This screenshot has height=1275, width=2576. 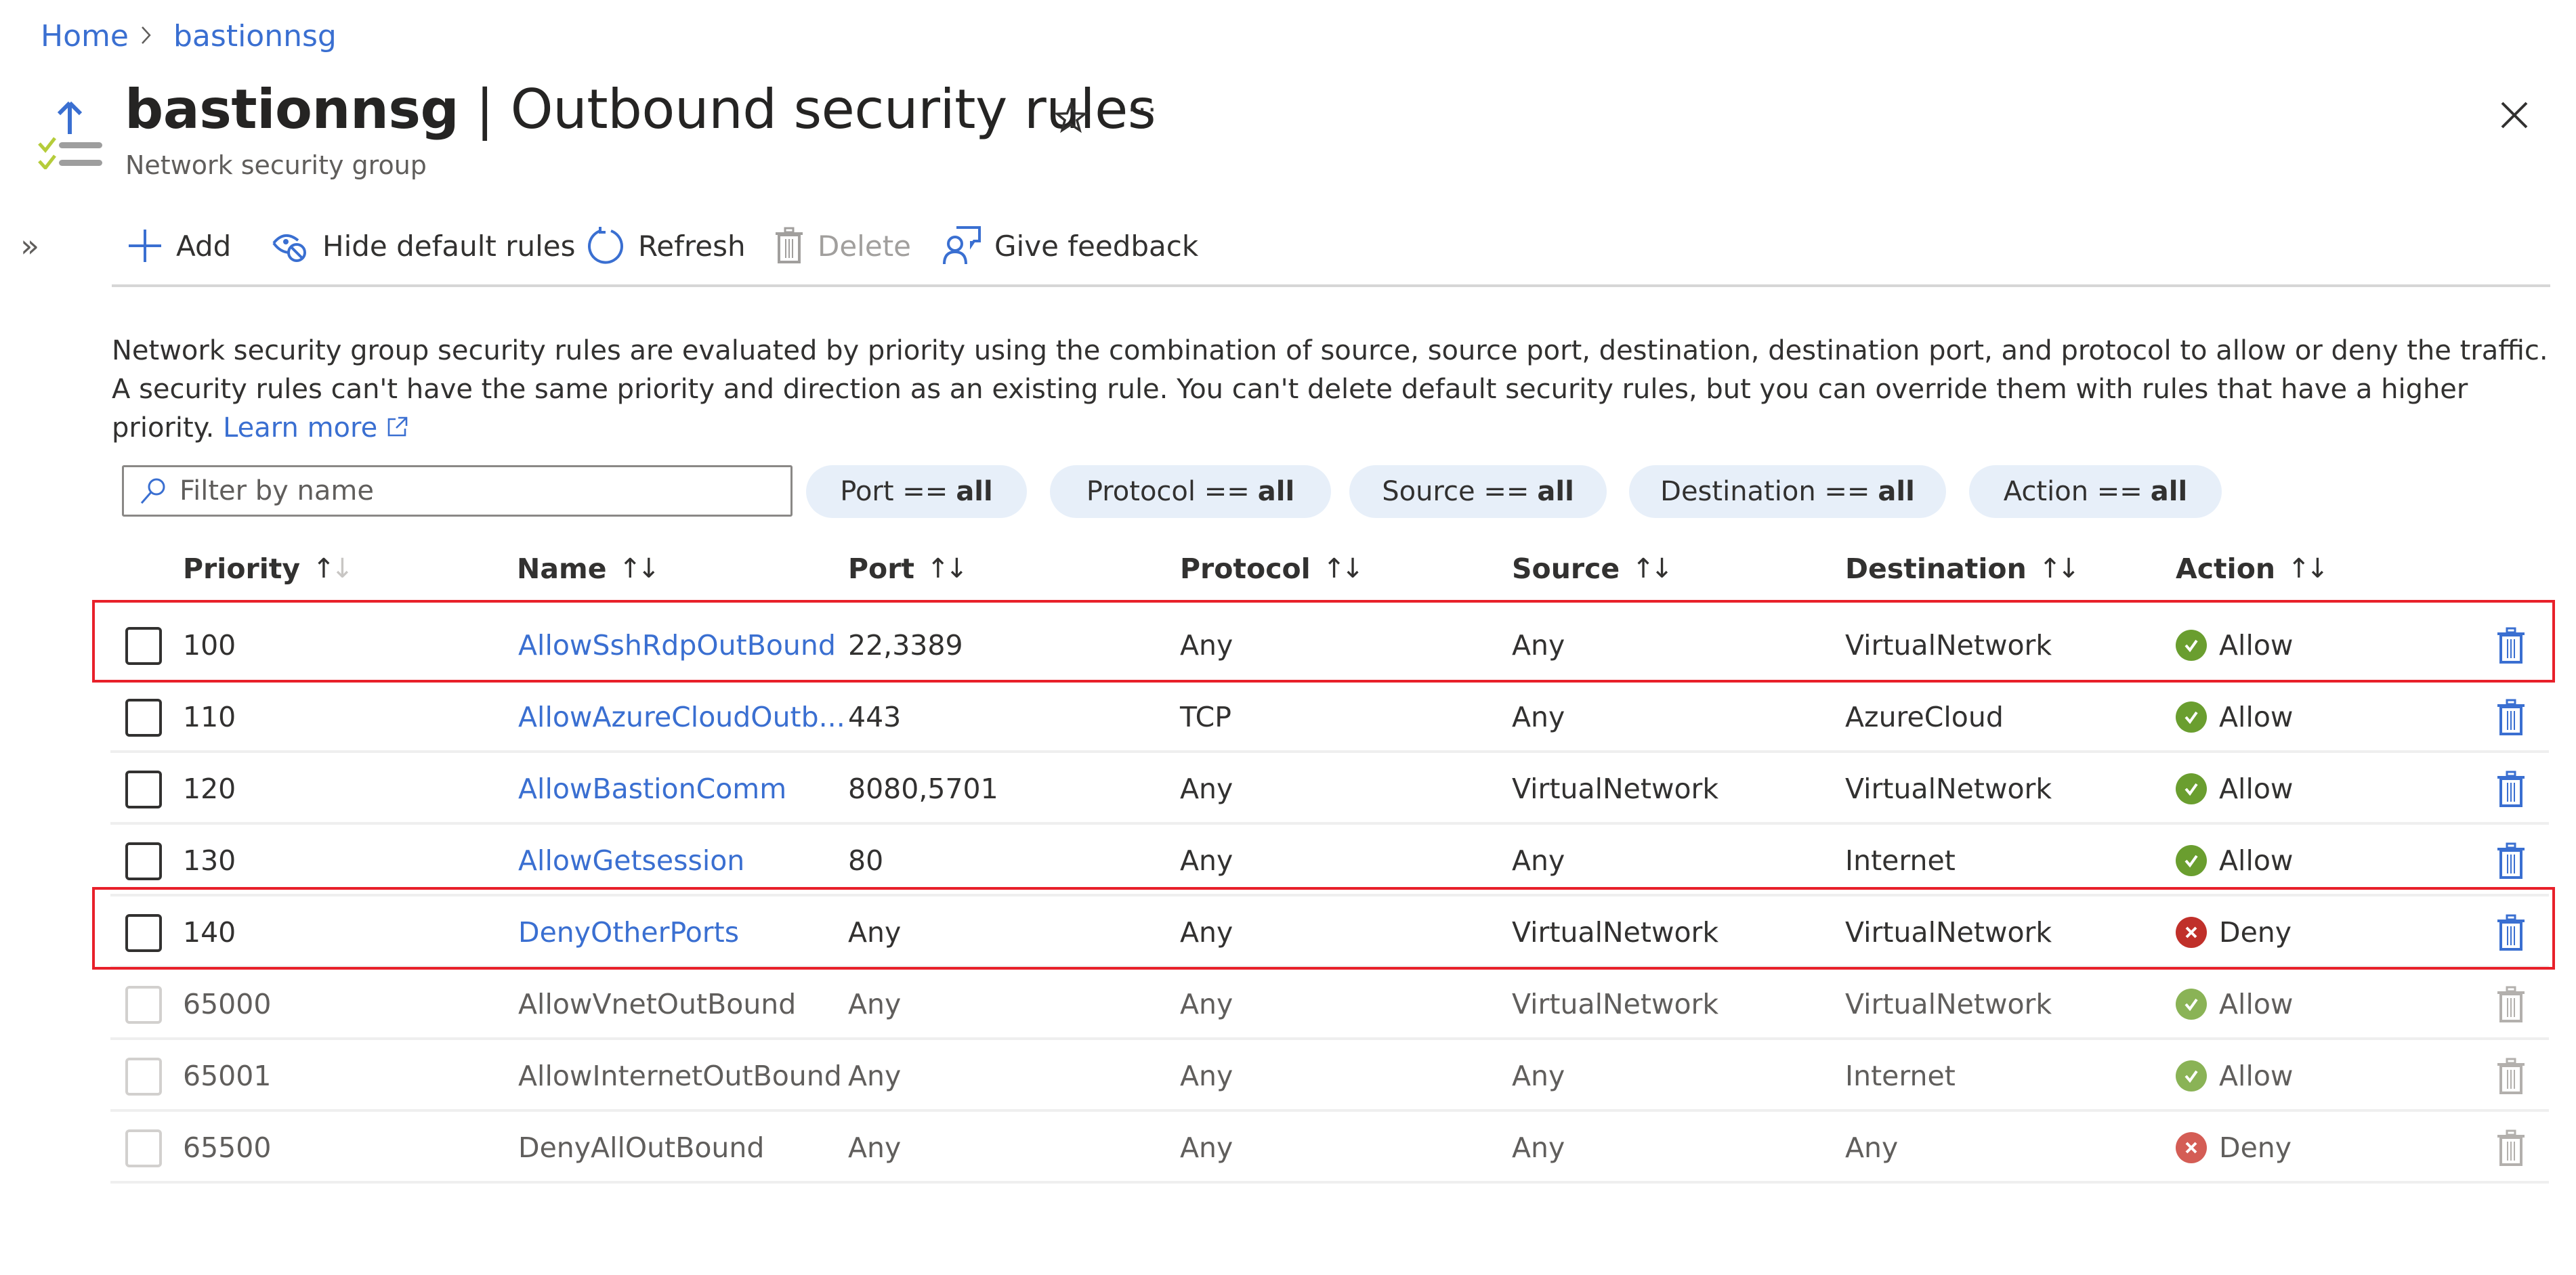 I want to click on filter-by-name-field, so click(x=458, y=491).